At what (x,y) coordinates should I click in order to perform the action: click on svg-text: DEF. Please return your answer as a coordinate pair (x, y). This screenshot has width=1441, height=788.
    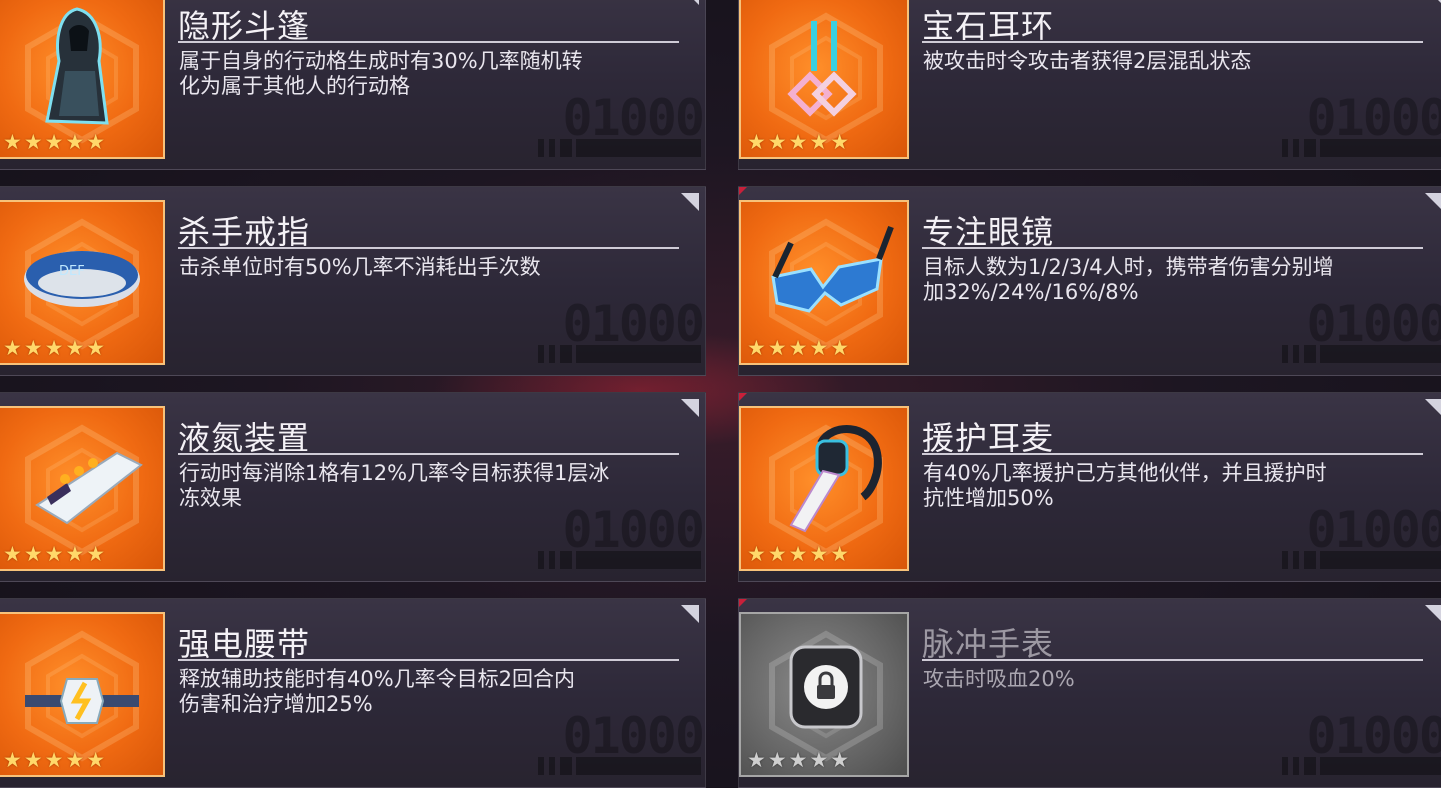
    Looking at the image, I should click on (72, 271).